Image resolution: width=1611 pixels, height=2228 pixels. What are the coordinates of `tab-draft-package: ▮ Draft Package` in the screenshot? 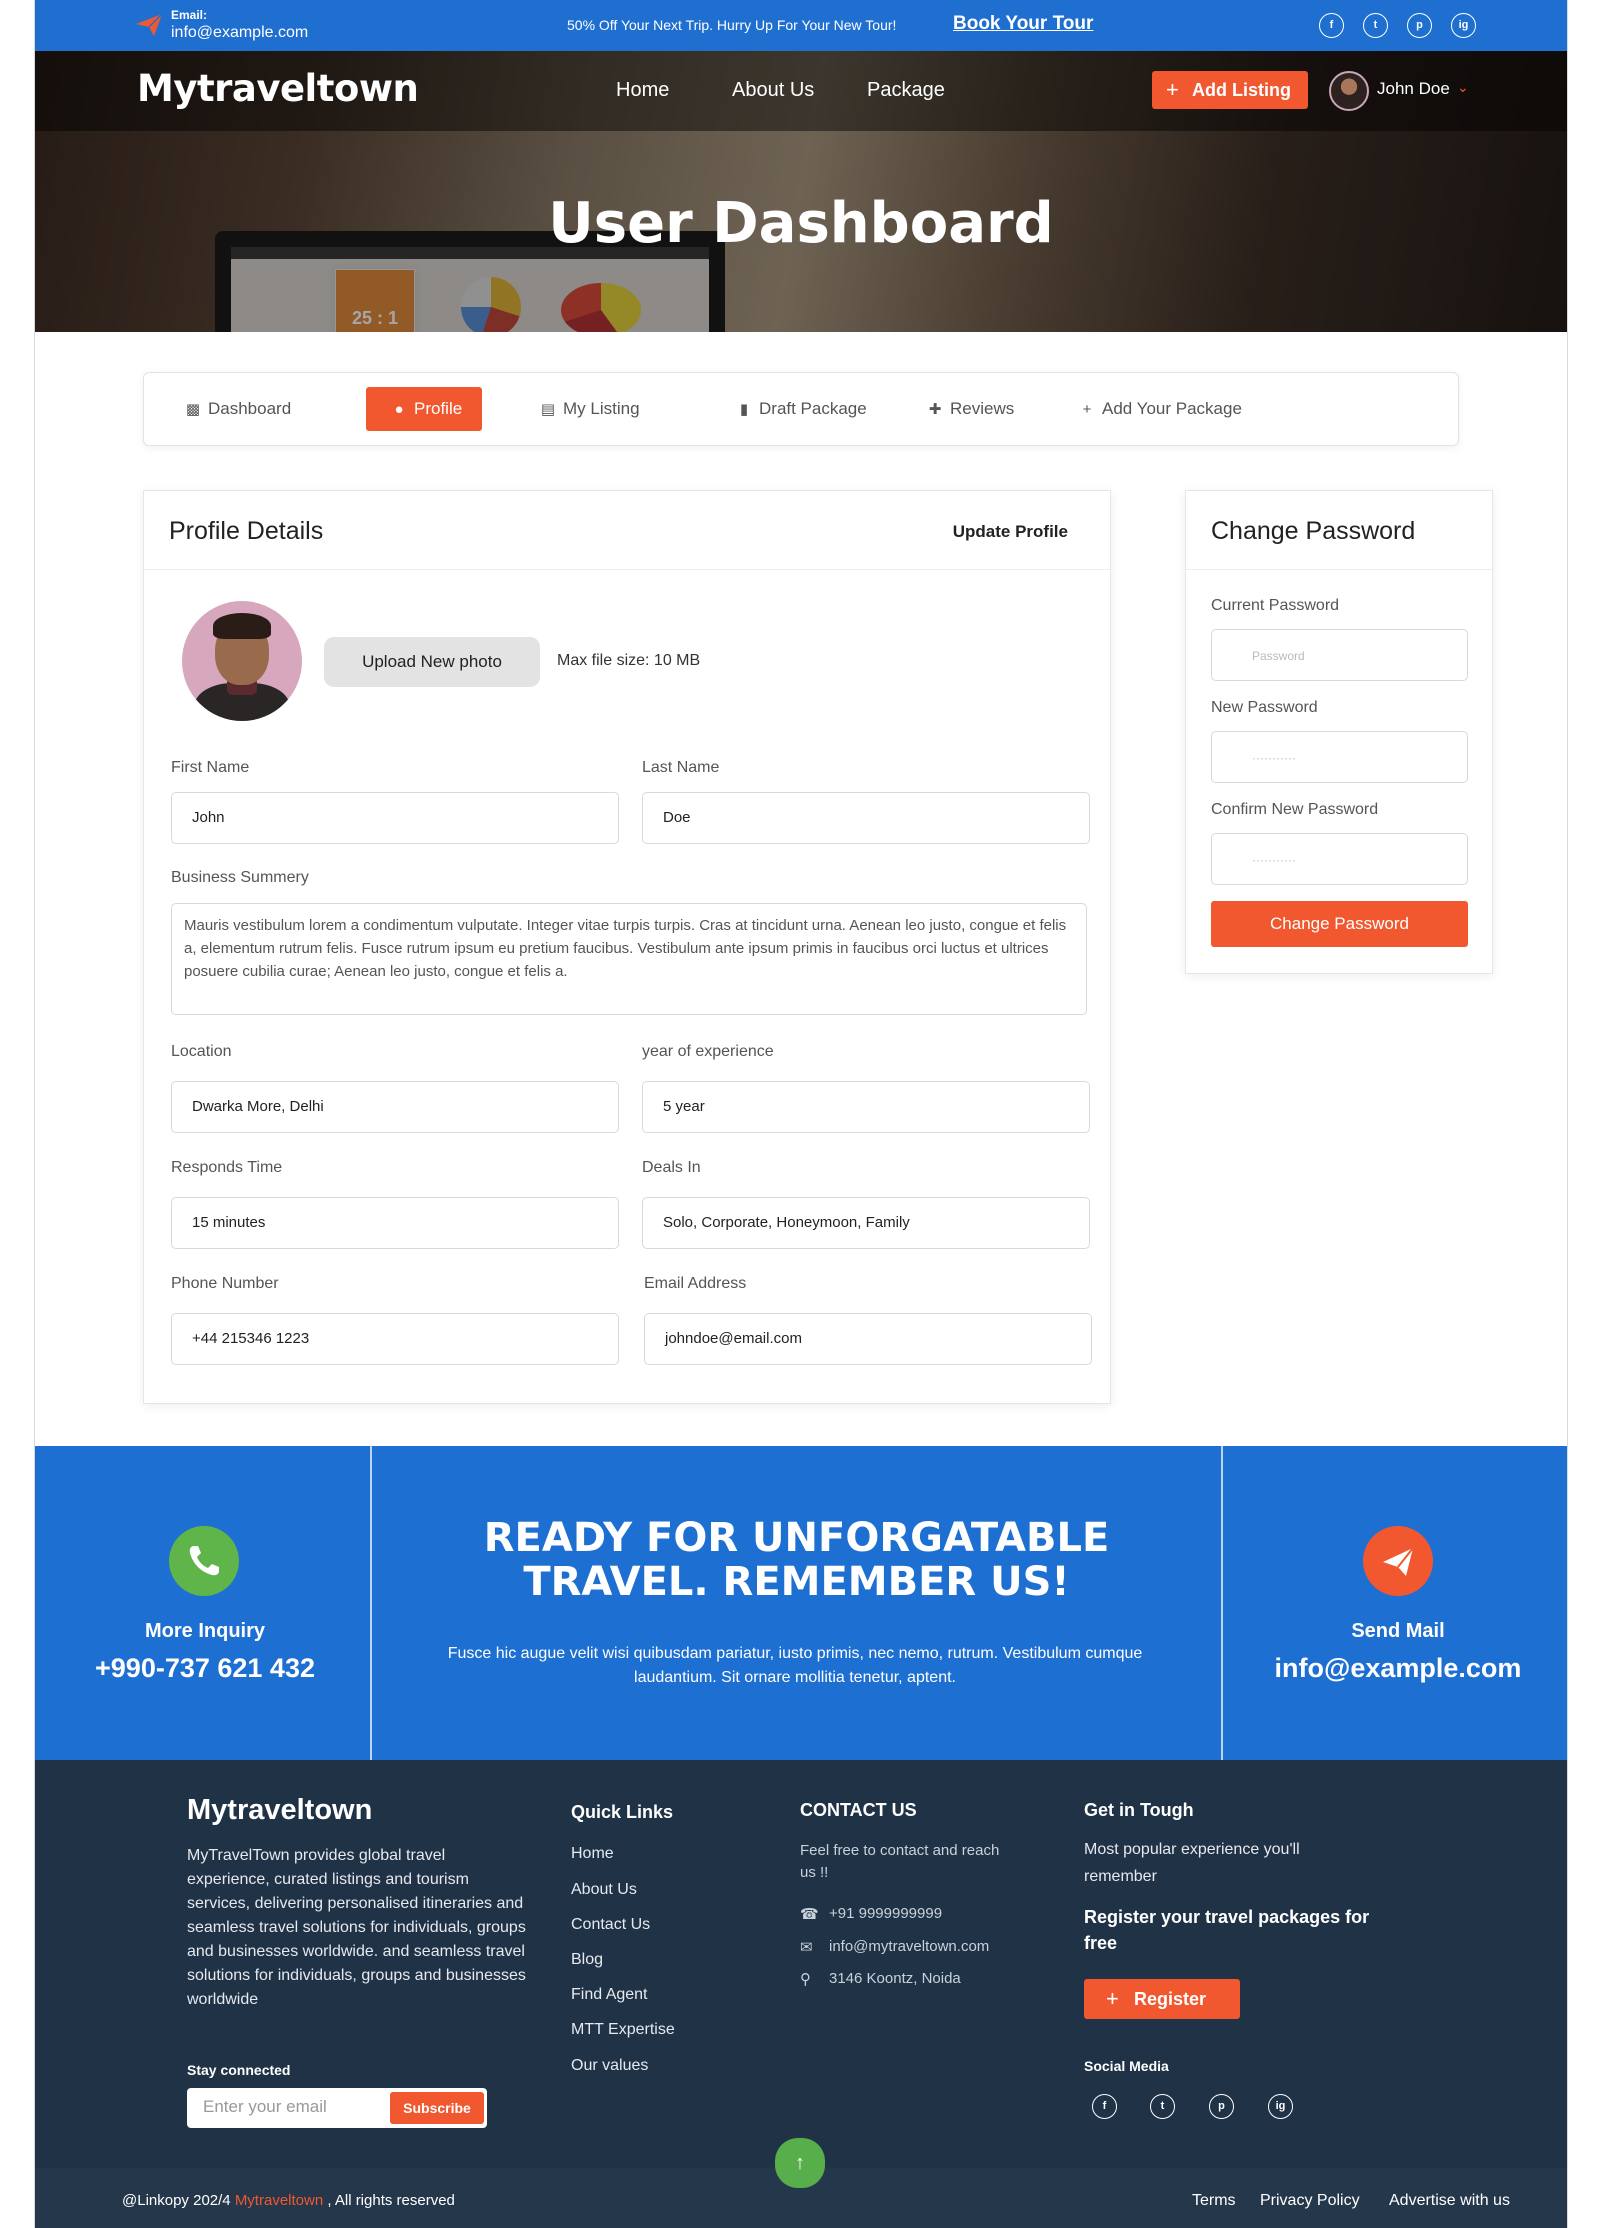 It's located at (801, 409).